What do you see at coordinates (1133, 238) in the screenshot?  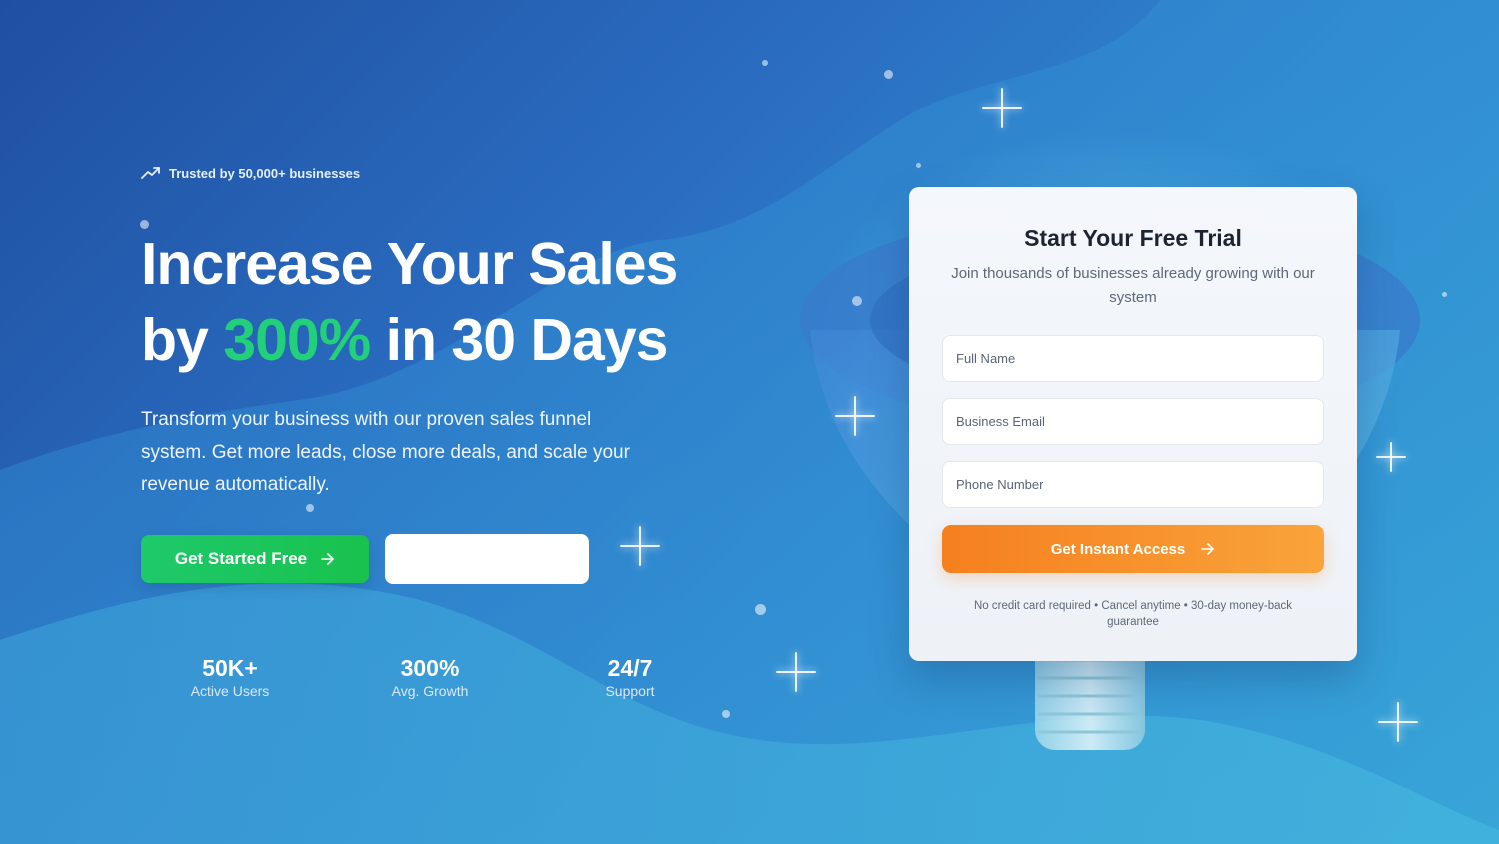 I see `form-title: Start Your Free Trial` at bounding box center [1133, 238].